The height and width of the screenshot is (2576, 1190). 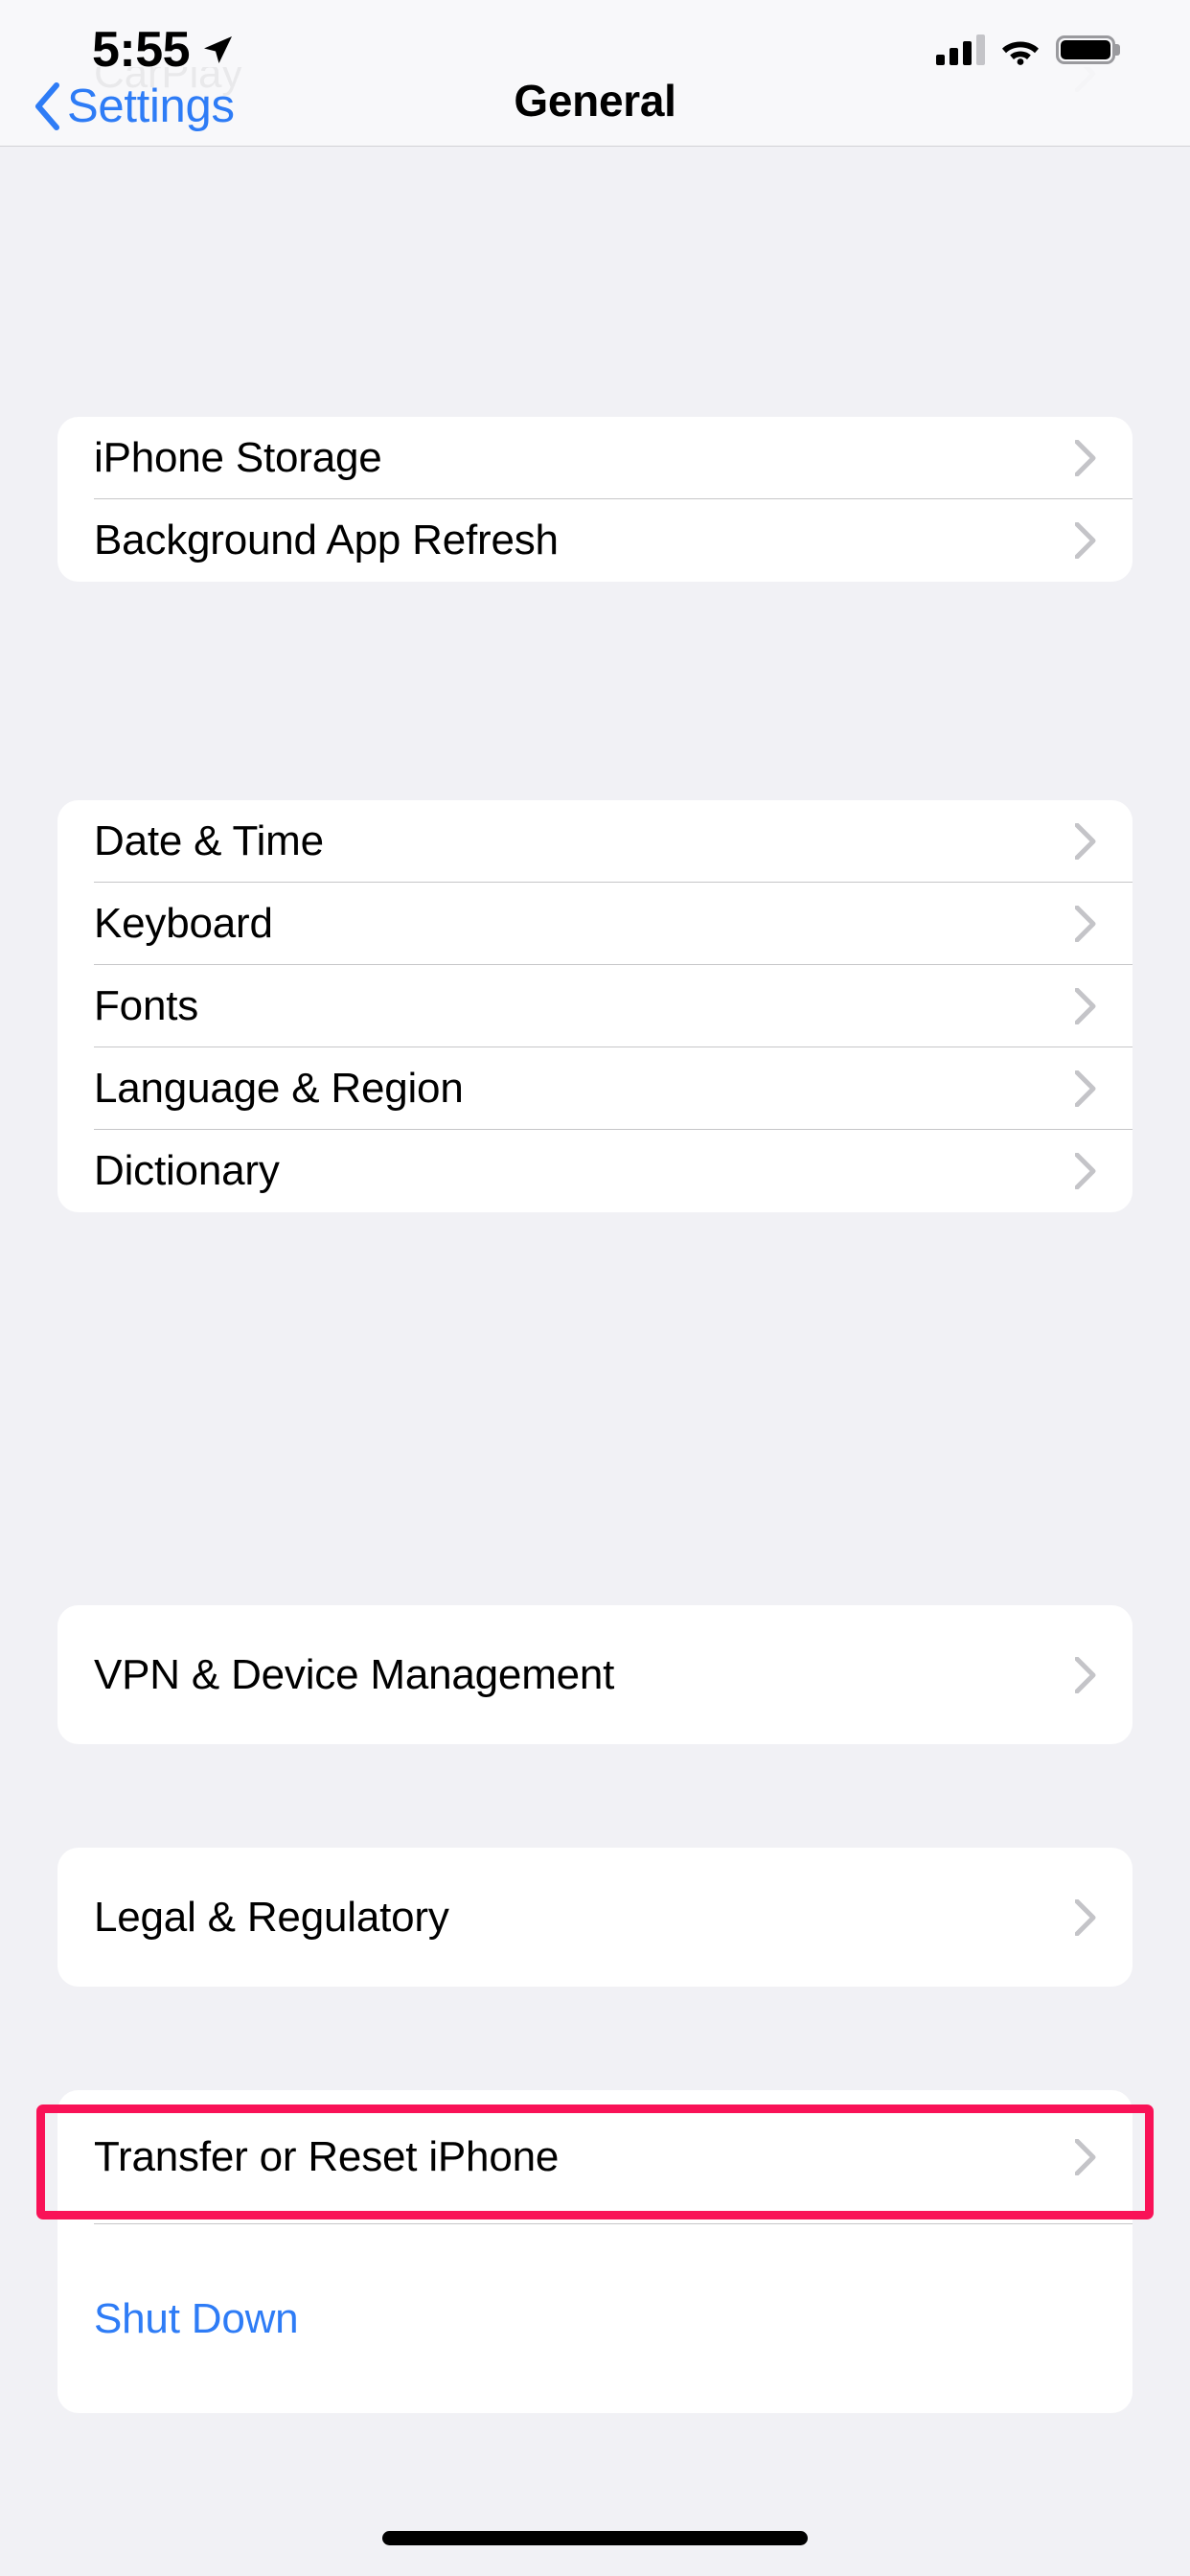 What do you see at coordinates (595, 1171) in the screenshot?
I see `settings-row-dictionary: Dictionary` at bounding box center [595, 1171].